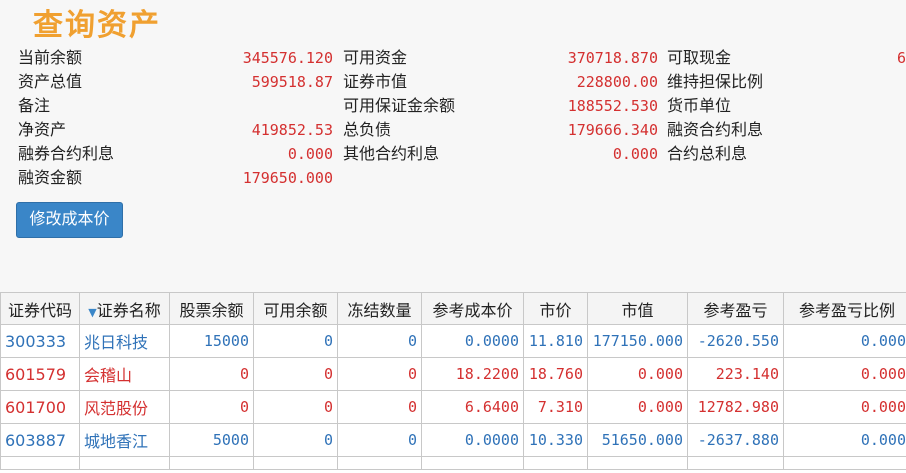  Describe the element at coordinates (391, 153) in the screenshot. I see `summary-label-other-interest: 其他合约利息` at that location.